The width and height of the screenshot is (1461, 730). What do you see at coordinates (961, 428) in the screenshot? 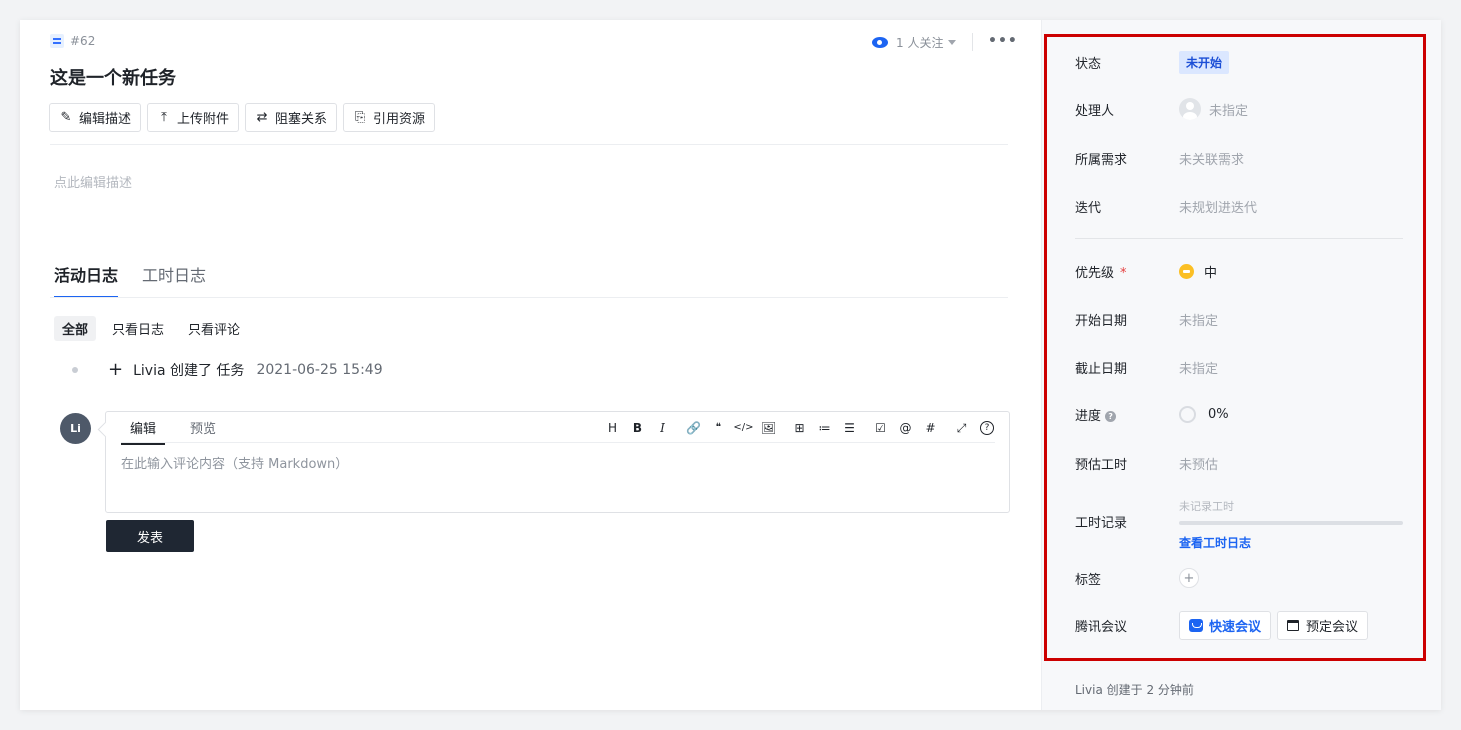
I see `fullscreen-icon: ⤢` at bounding box center [961, 428].